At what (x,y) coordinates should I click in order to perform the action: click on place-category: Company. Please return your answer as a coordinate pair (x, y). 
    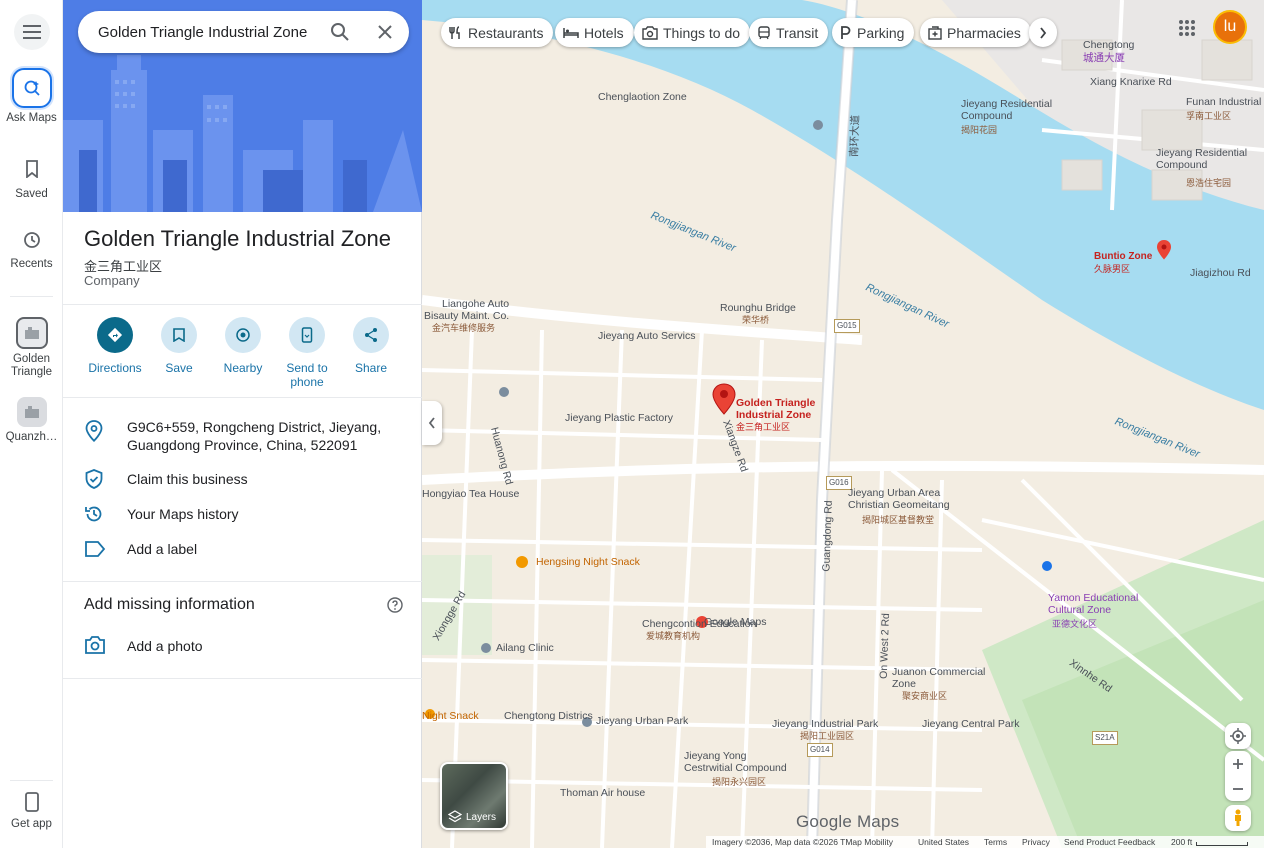
    Looking at the image, I should click on (112, 280).